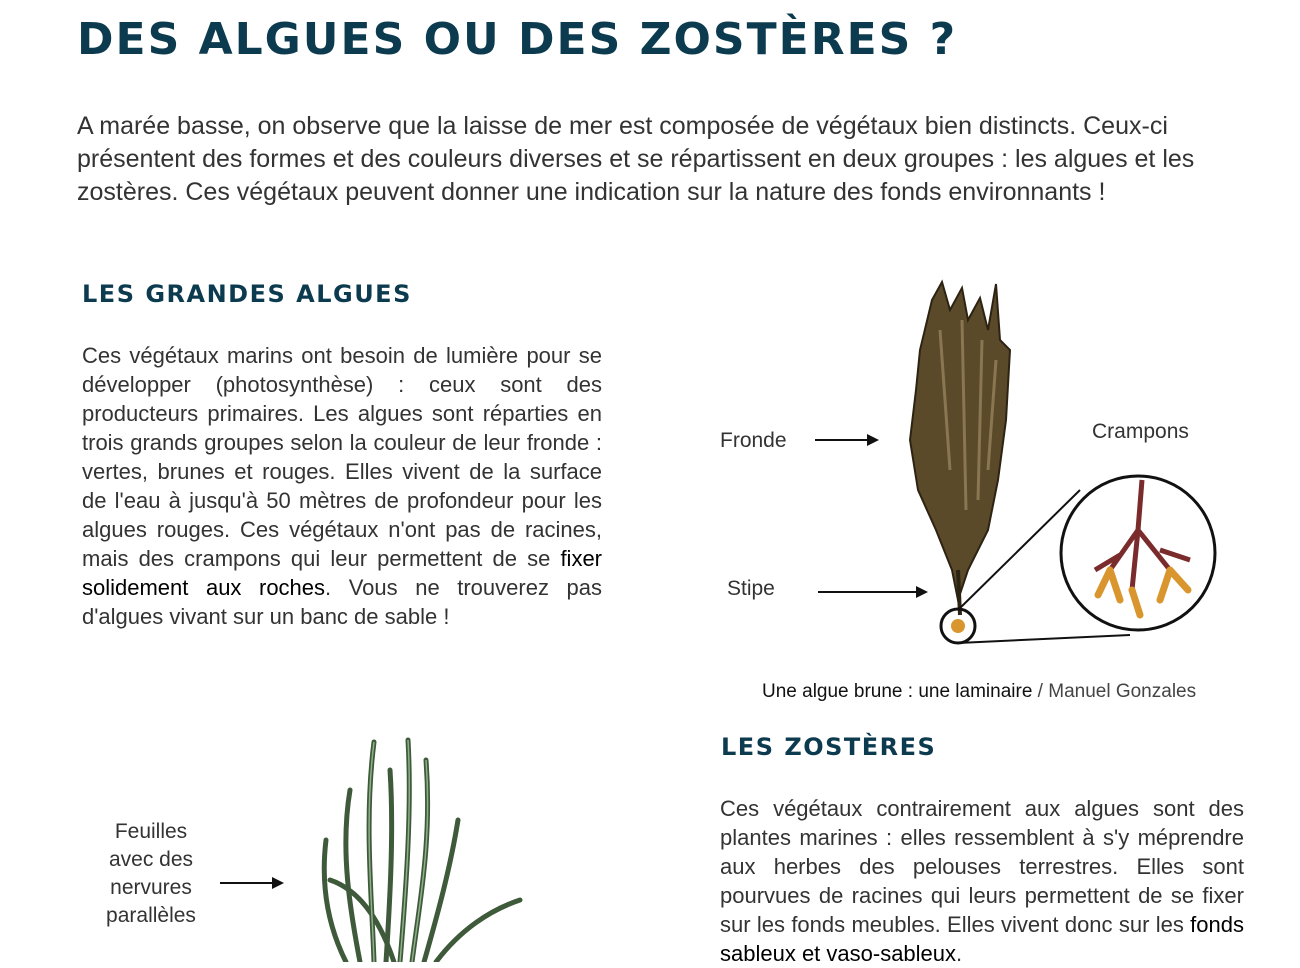 The width and height of the screenshot is (1300, 968). I want to click on crampons-zoom-drawing, so click(1087, 559).